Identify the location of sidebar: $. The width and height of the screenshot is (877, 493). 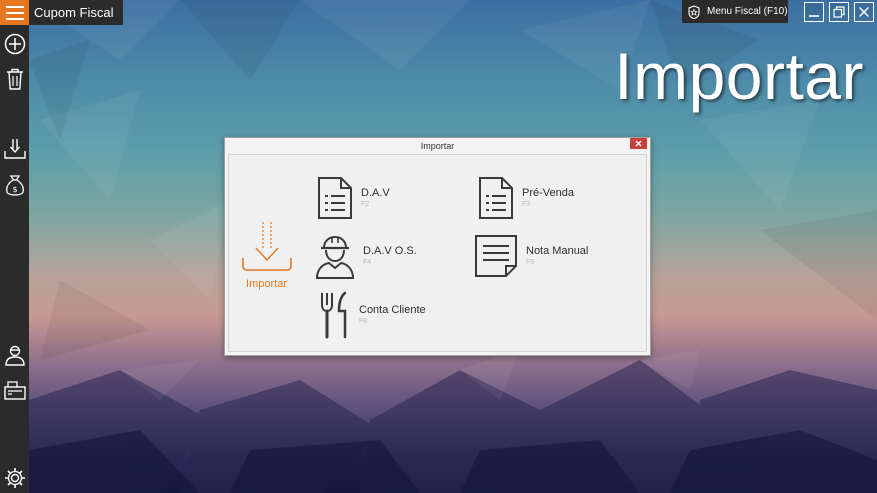
(14, 246).